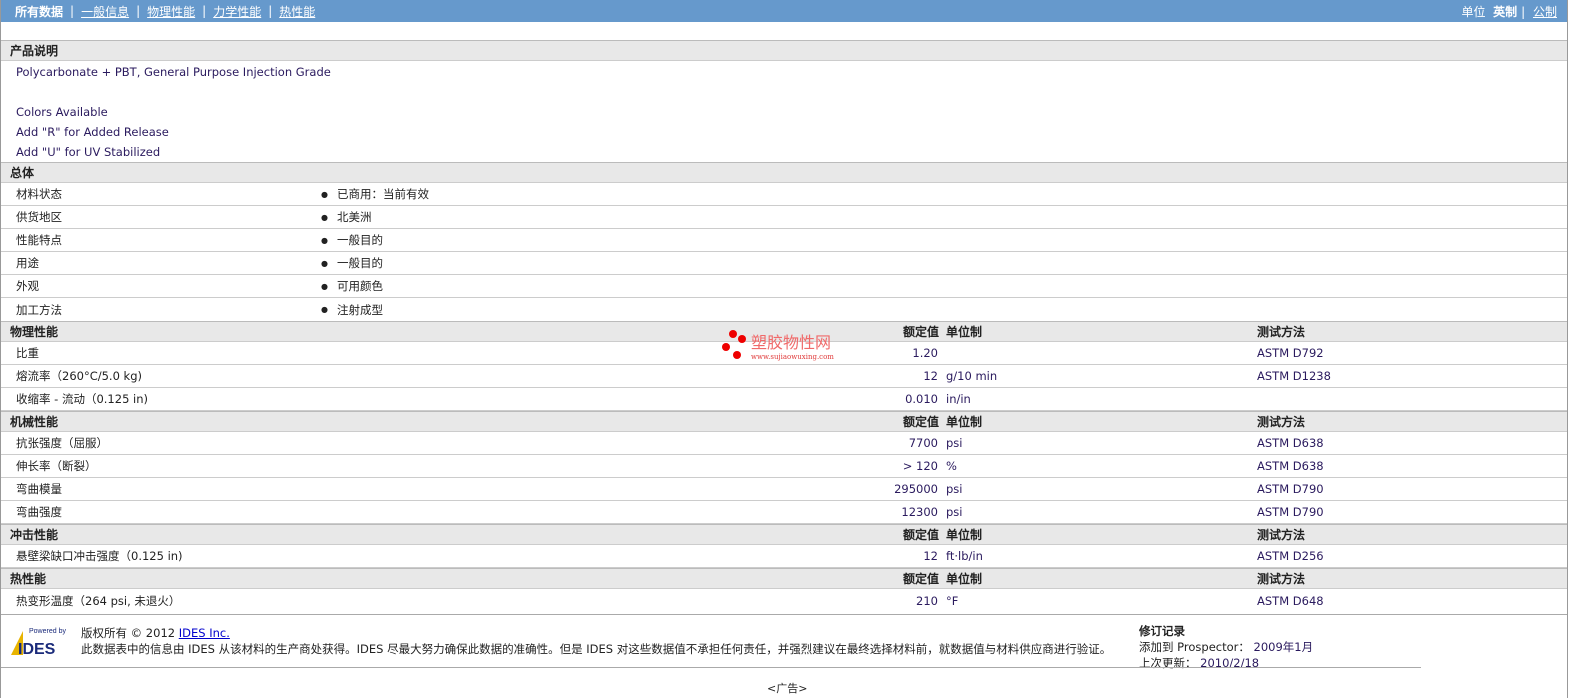 The height and width of the screenshot is (698, 1581). I want to click on test-method: ASTM D256, so click(1290, 556).